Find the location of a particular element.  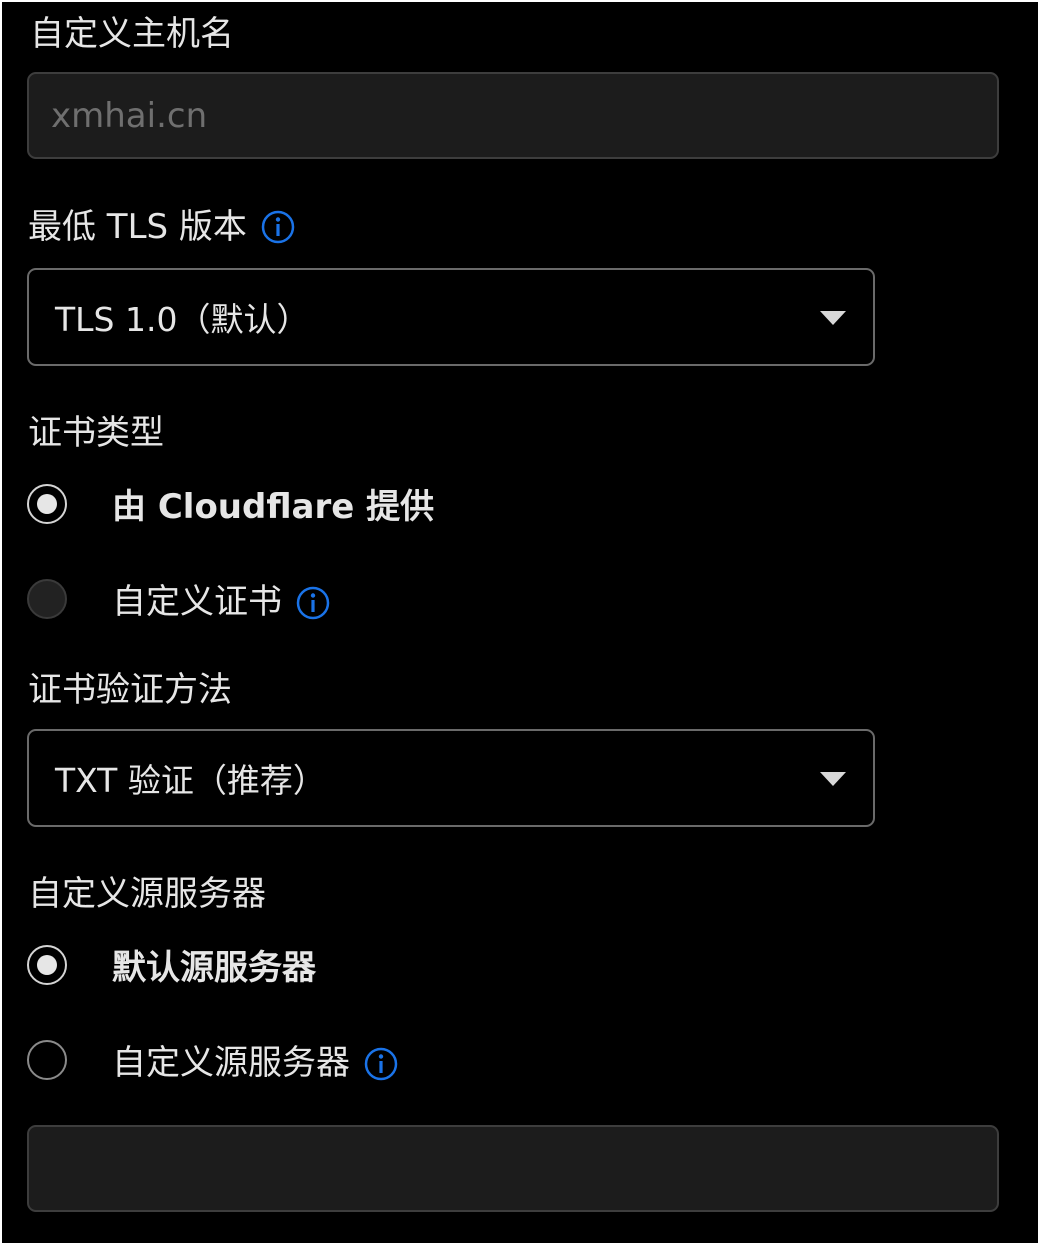

hostname-input is located at coordinates (513, 115).